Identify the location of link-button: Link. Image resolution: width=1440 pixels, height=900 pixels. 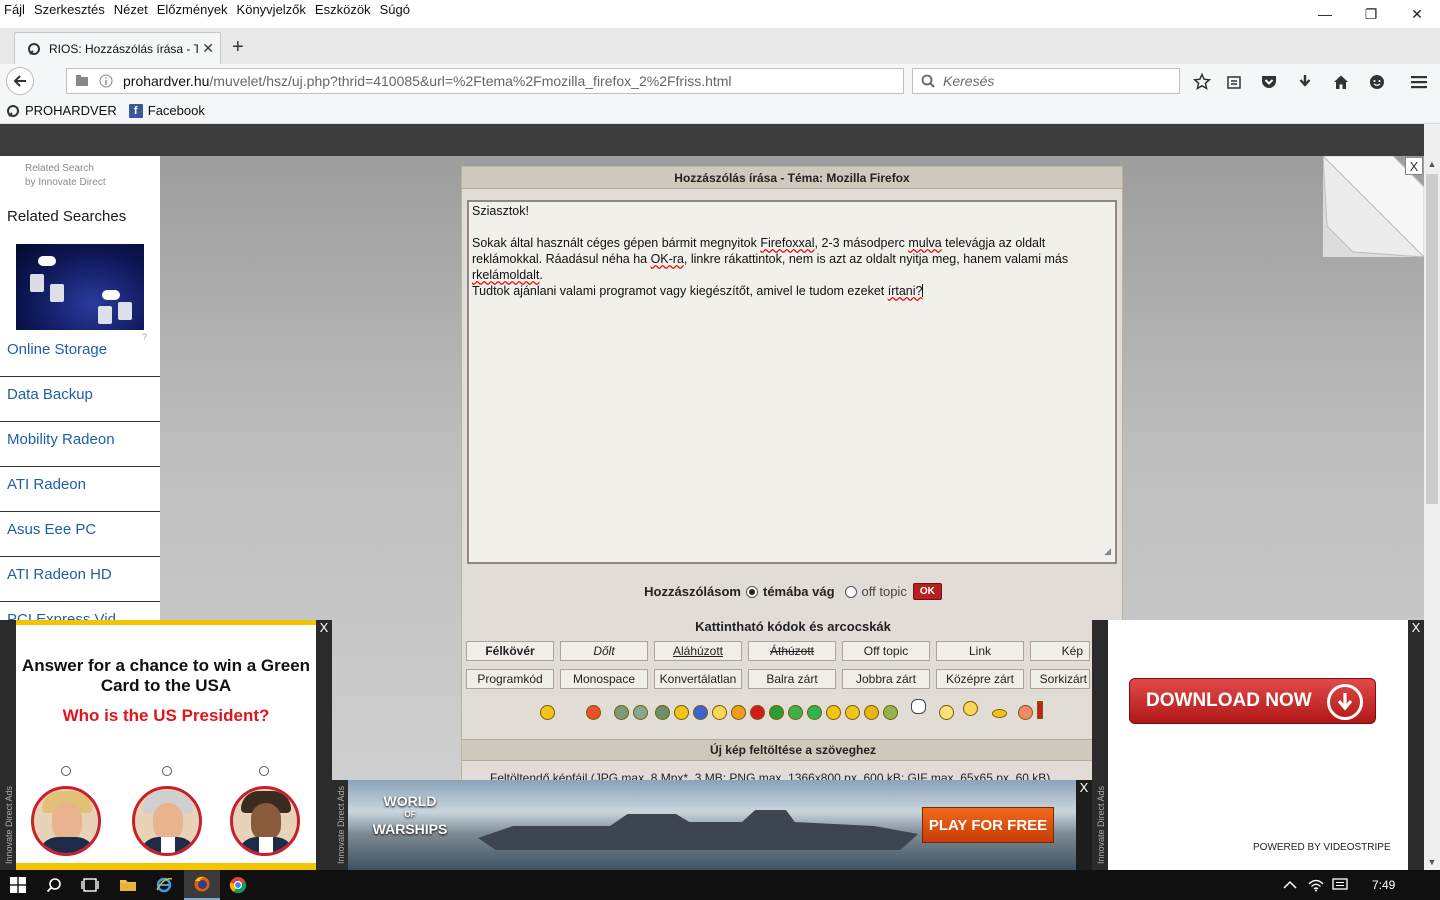
(980, 651).